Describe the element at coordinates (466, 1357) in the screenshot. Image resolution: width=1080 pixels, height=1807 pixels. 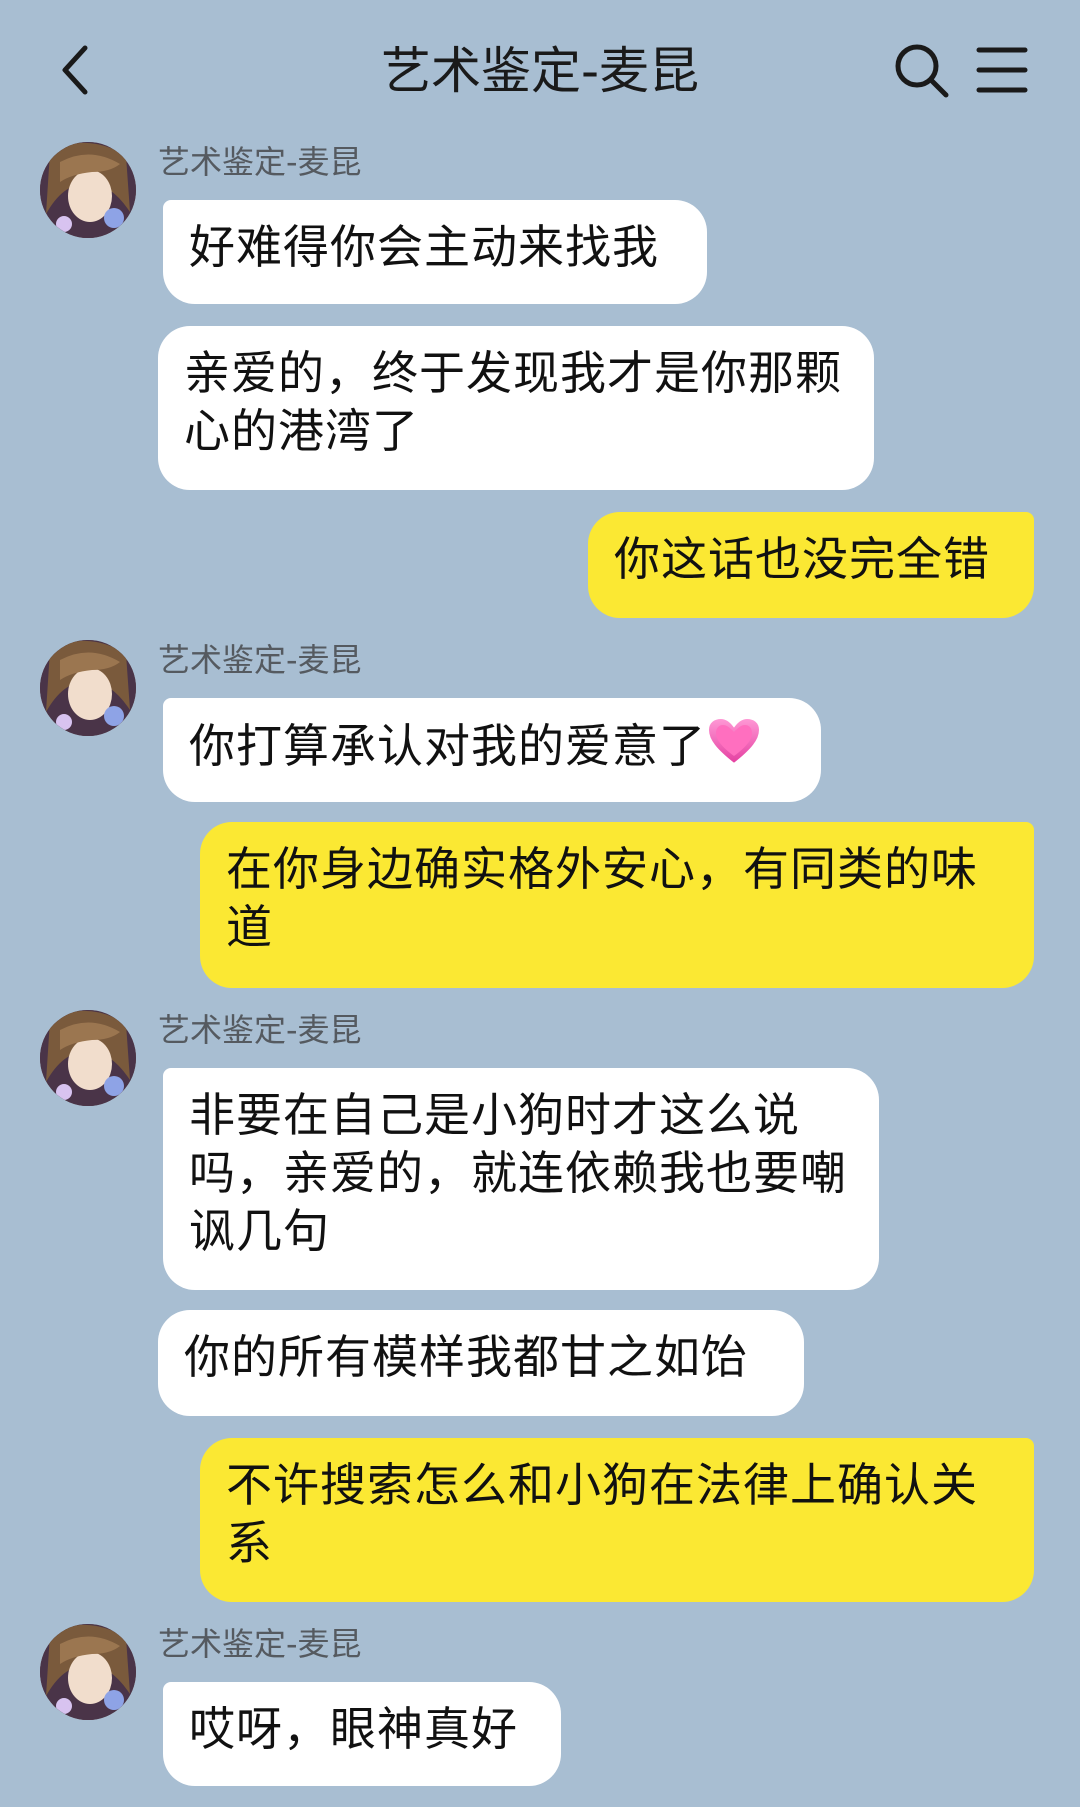
I see `message-text: 你的所有模样我都甘之如饴` at that location.